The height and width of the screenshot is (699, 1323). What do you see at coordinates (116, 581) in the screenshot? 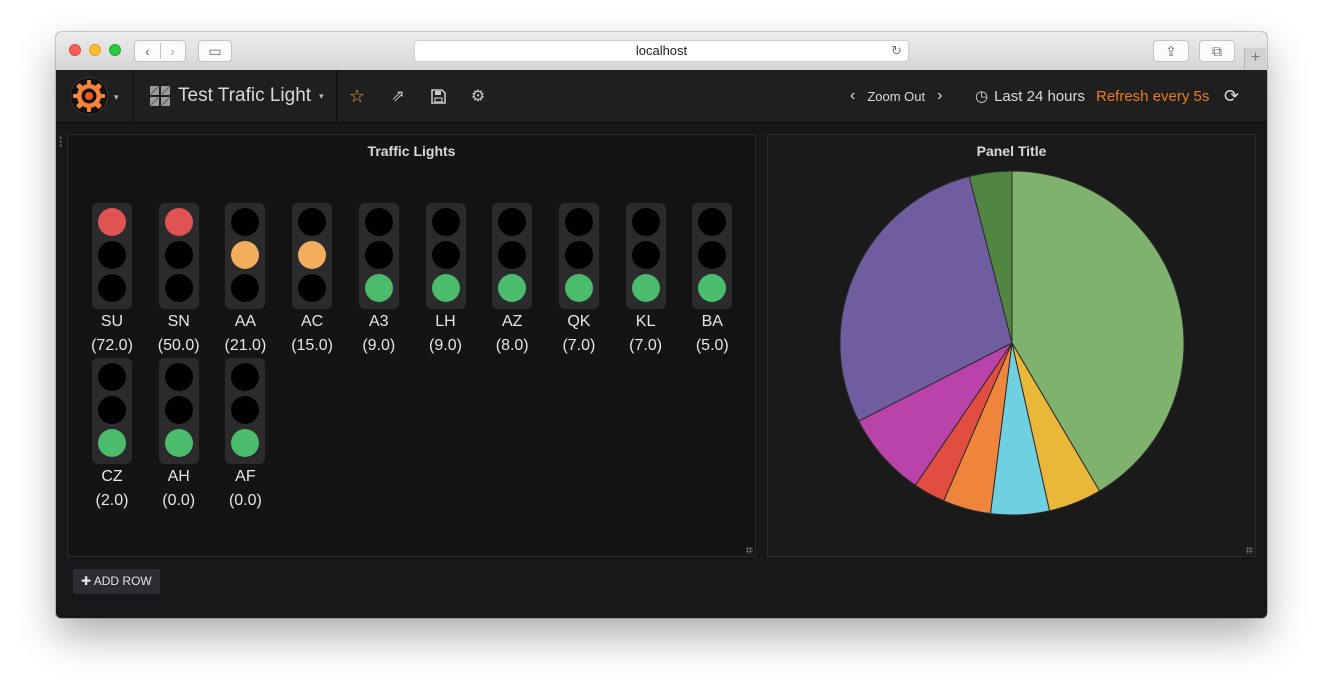
I see `add-row-button: ✚ ADD ROW` at bounding box center [116, 581].